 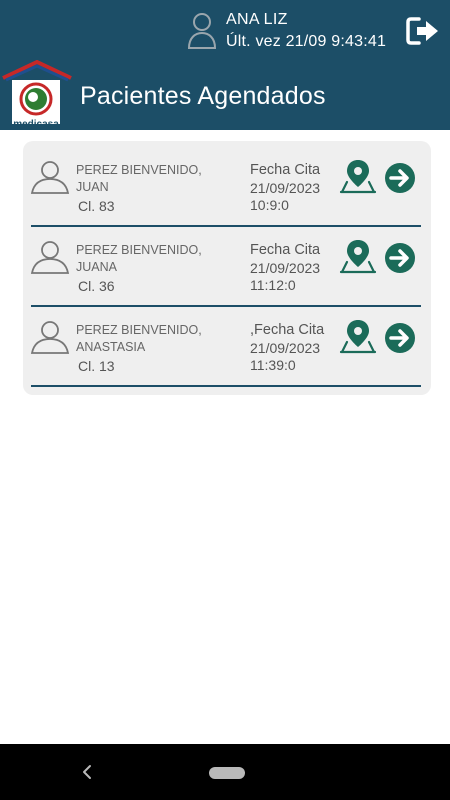 I want to click on back-icon, so click(x=87, y=772).